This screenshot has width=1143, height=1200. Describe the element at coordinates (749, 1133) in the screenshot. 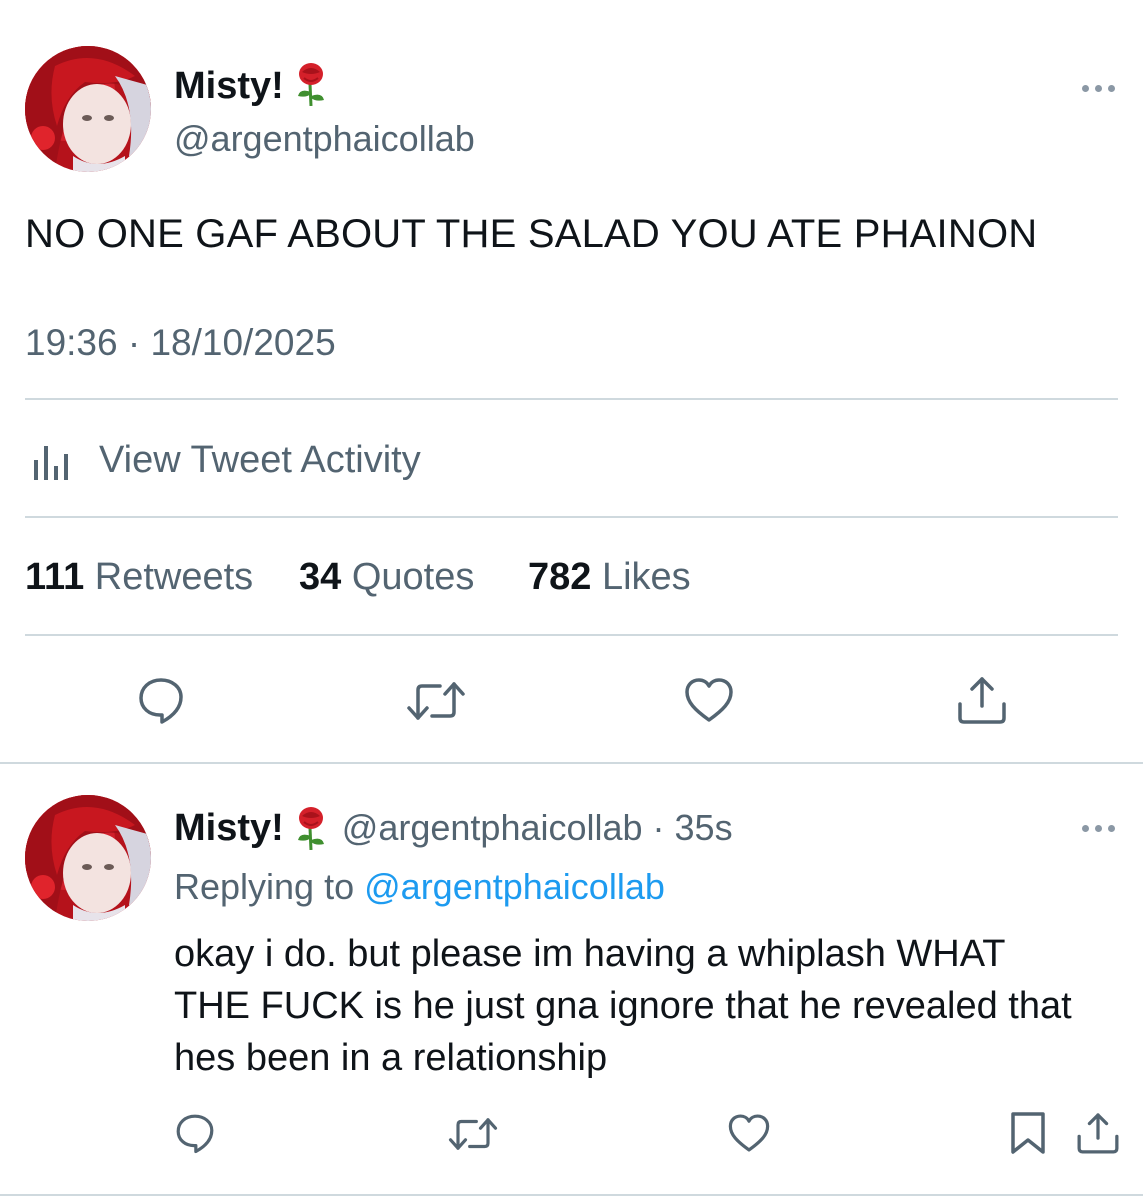

I see `reply-like-icon` at that location.